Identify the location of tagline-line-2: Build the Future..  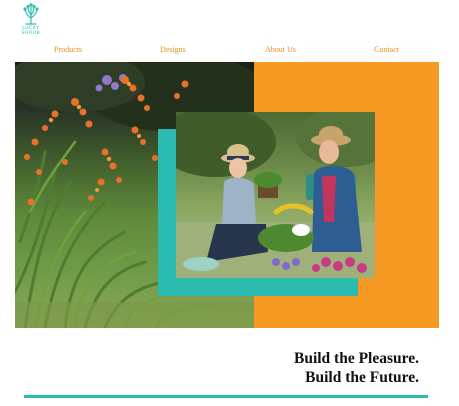
(362, 377).